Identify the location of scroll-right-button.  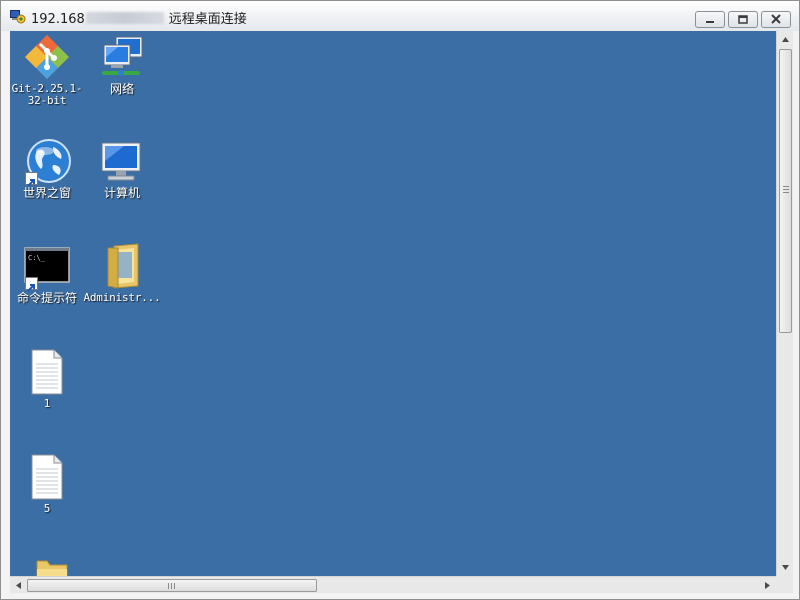
(767, 585).